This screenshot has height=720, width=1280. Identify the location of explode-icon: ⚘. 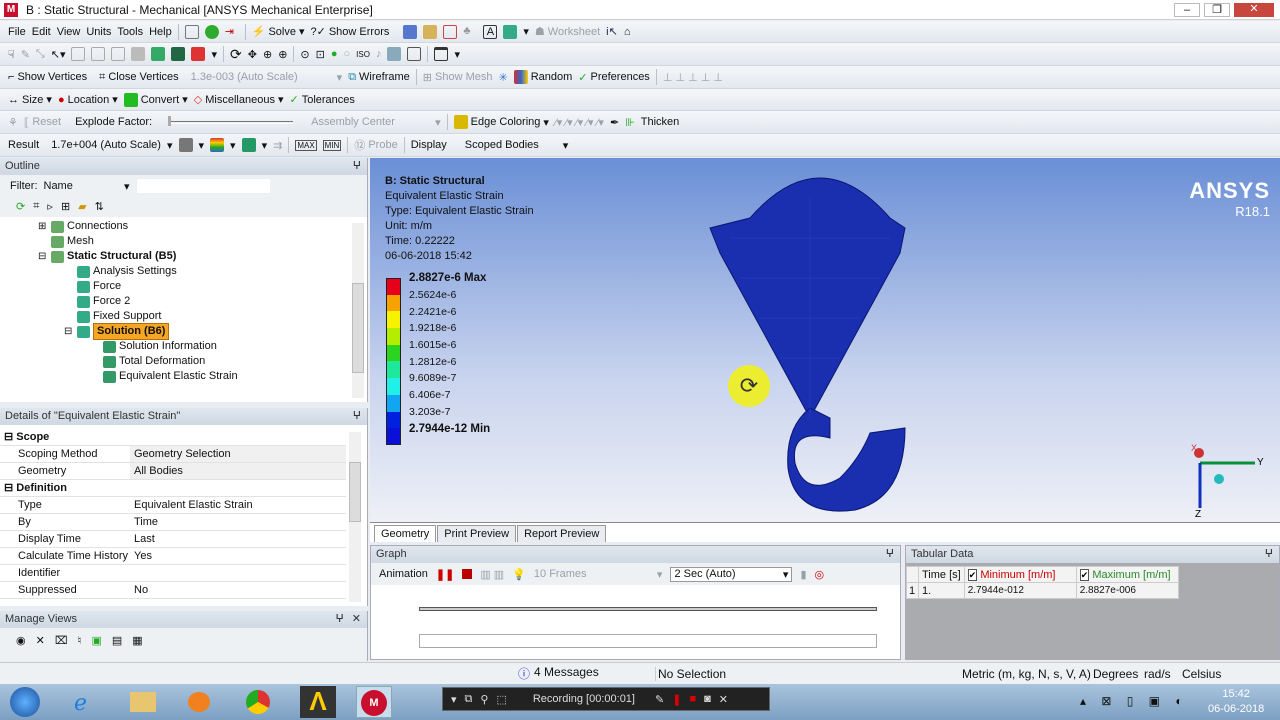
(13, 122).